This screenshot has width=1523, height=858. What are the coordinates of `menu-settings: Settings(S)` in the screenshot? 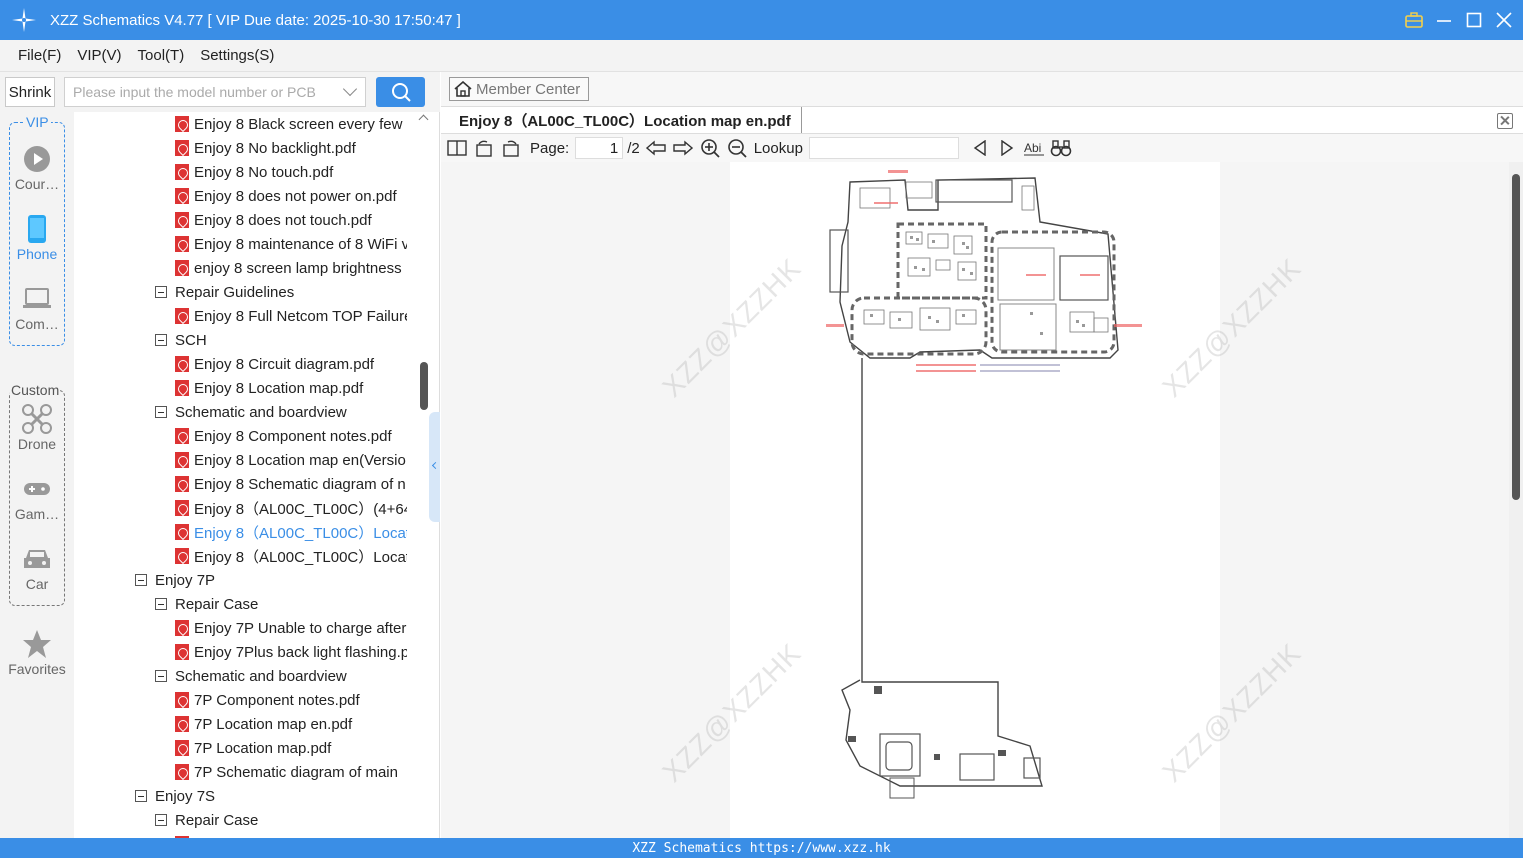 It's located at (237, 55).